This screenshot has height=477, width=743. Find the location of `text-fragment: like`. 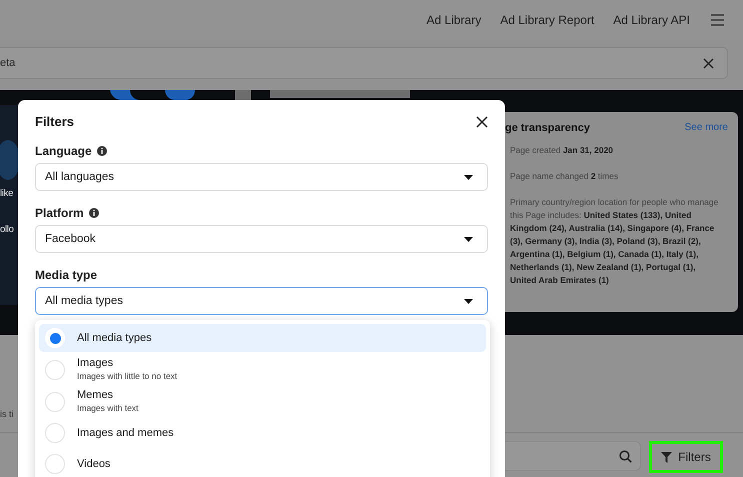

text-fragment: like is located at coordinates (7, 193).